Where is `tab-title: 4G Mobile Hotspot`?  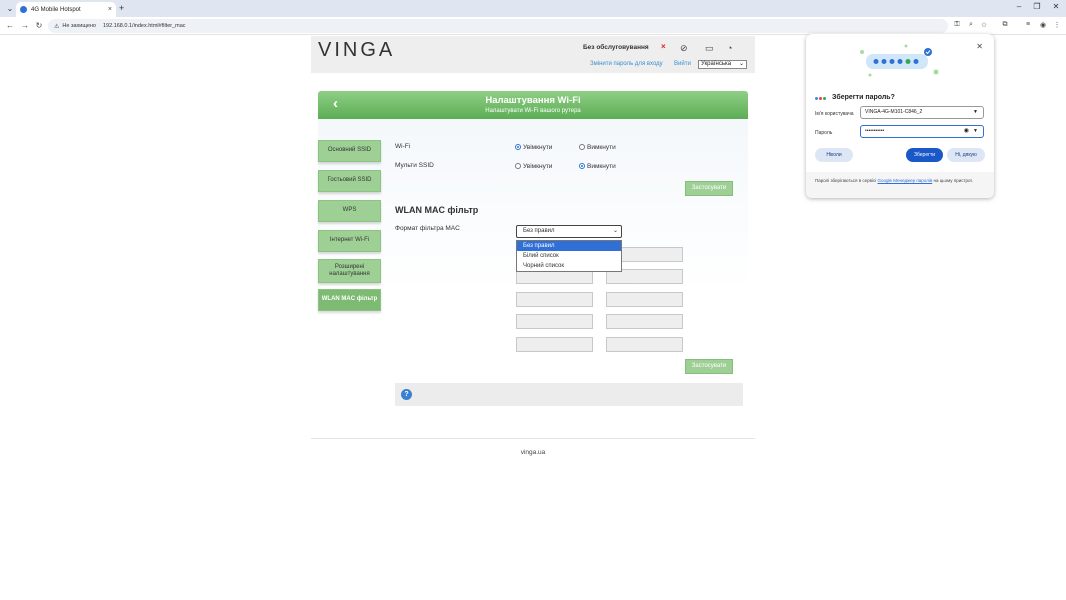 tab-title: 4G Mobile Hotspot is located at coordinates (56, 9).